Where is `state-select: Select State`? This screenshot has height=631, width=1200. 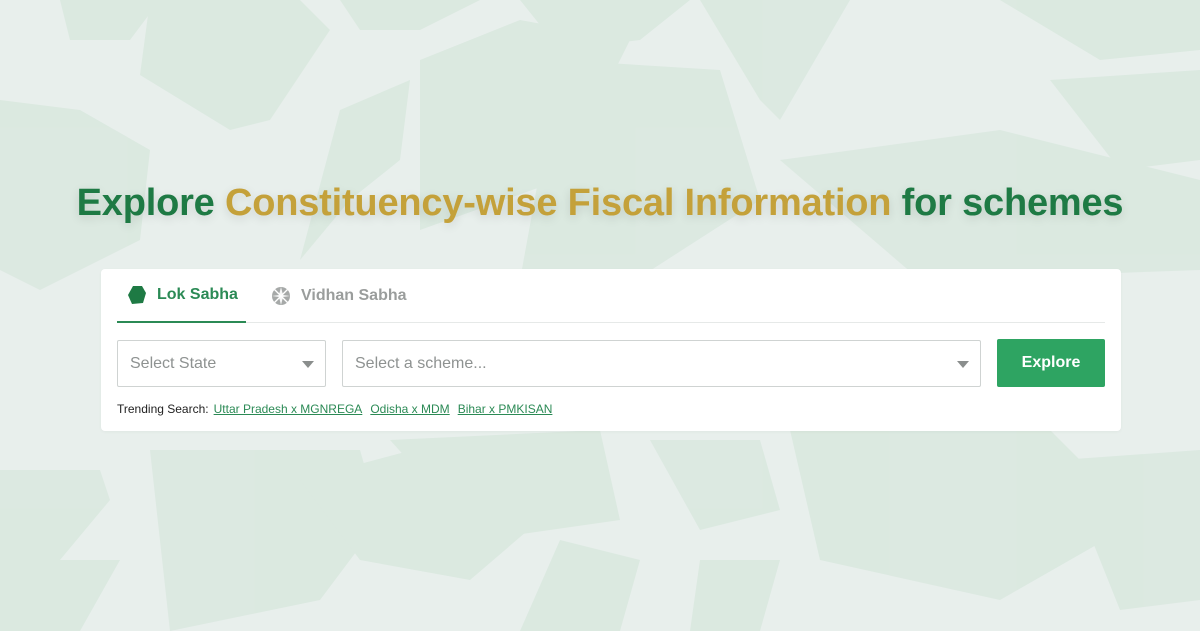 state-select: Select State is located at coordinates (221, 363).